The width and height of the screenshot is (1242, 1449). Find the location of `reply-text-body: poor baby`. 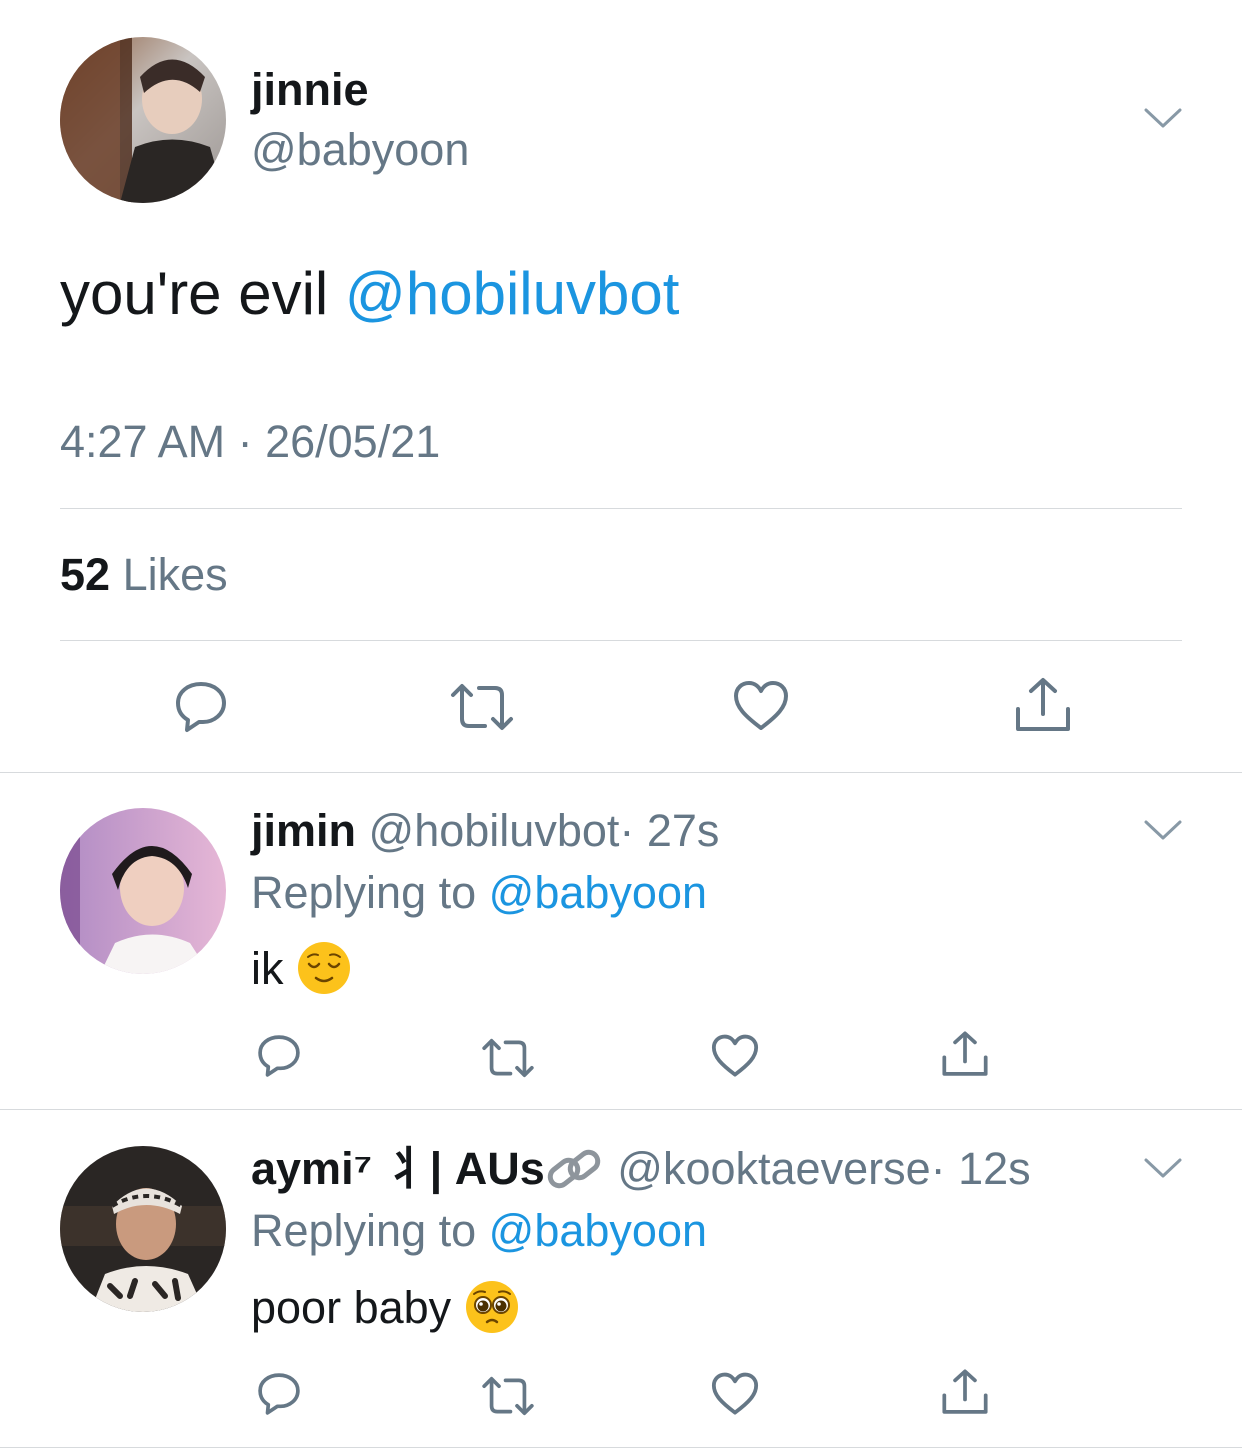

reply-text-body: poor baby is located at coordinates (351, 1307).